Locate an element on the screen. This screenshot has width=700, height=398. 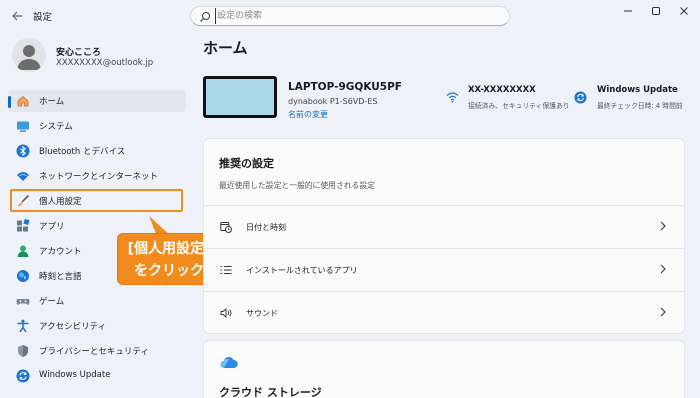
search-box is located at coordinates (350, 16).